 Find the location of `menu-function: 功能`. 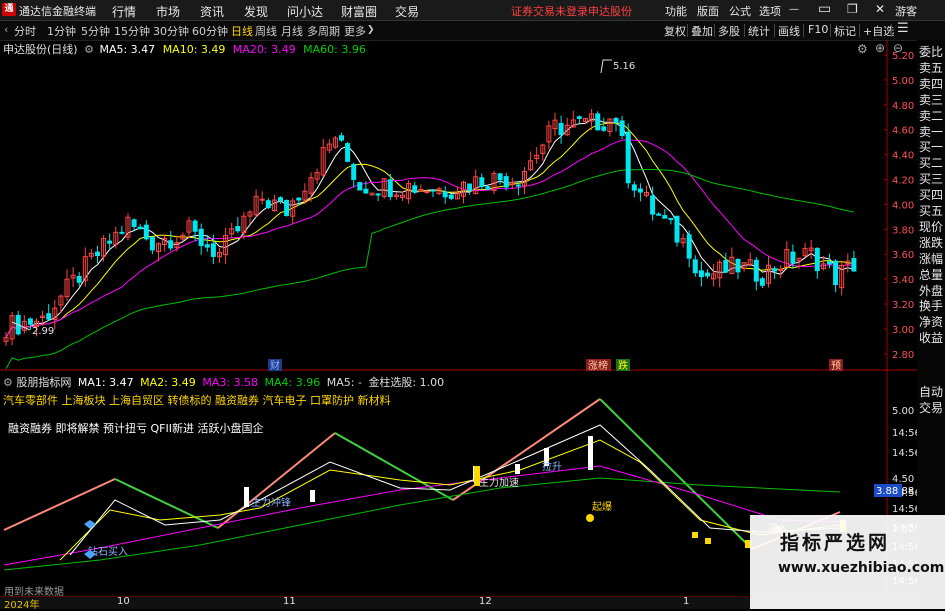

menu-function: 功能 is located at coordinates (676, 11).